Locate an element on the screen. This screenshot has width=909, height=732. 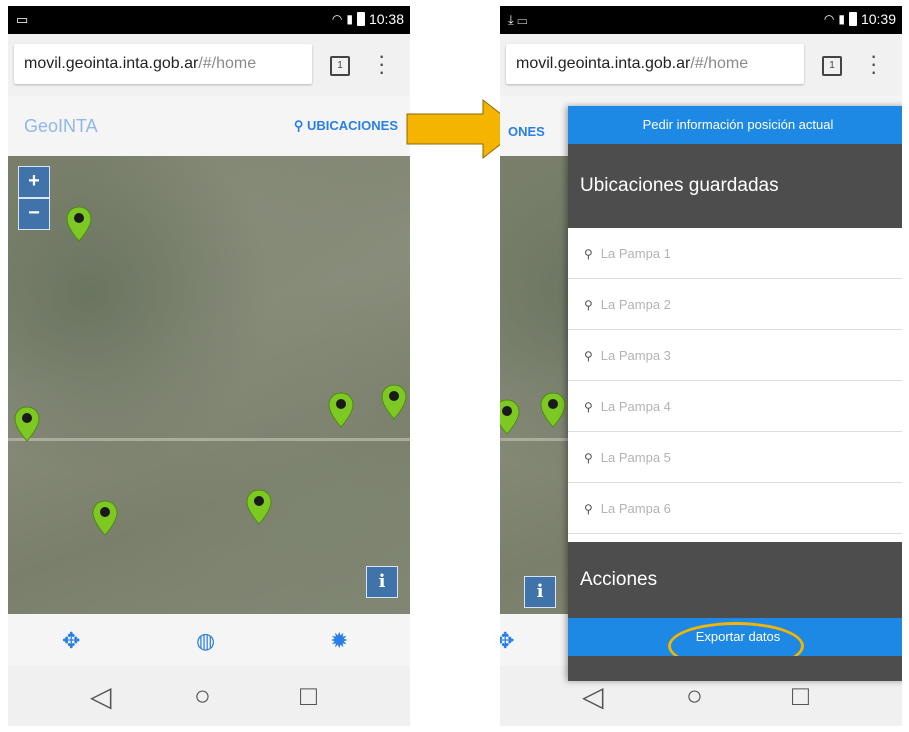
location-label: La Pampa 1 is located at coordinates (635, 253).